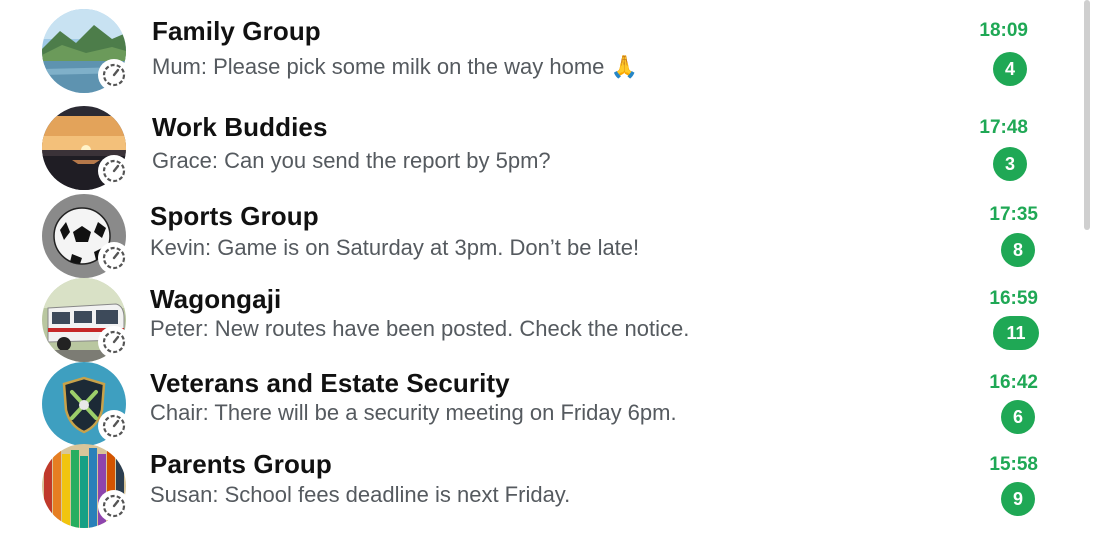 This screenshot has height=544, width=1098. What do you see at coordinates (1087, 115) in the screenshot?
I see `scrollbar-thumb` at bounding box center [1087, 115].